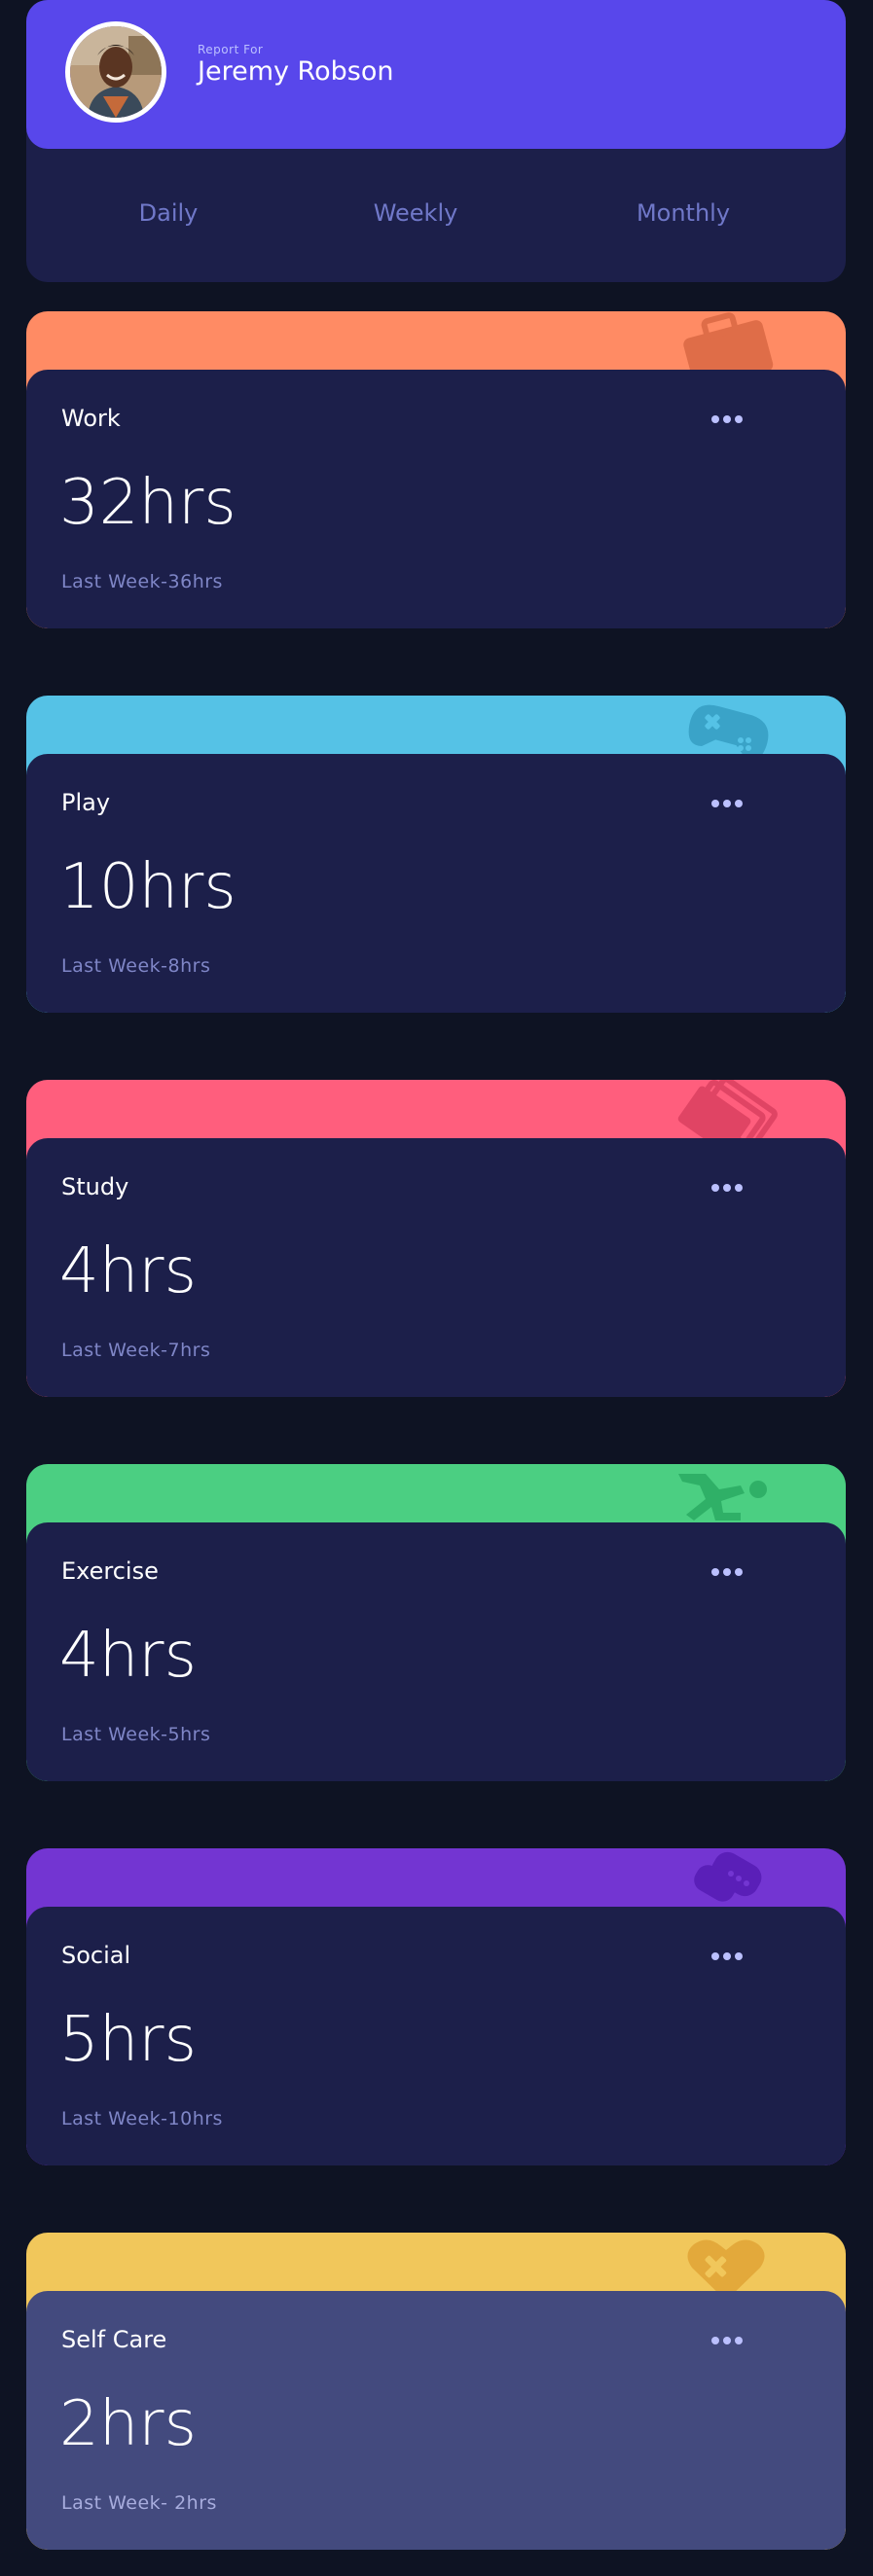  What do you see at coordinates (91, 418) in the screenshot?
I see `card-title: Work` at bounding box center [91, 418].